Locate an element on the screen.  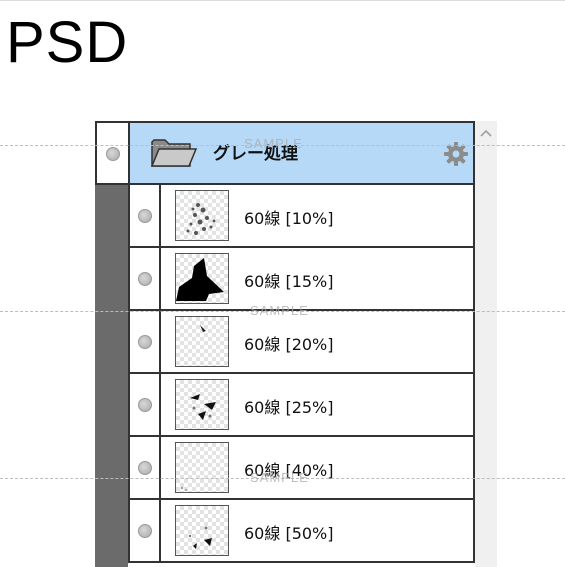
layer-row: 60線 [25%] is located at coordinates (301, 405).